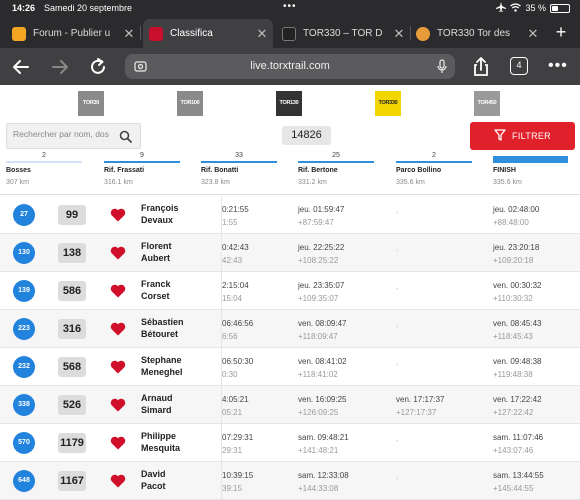 Image resolution: width=580 pixels, height=500 pixels. What do you see at coordinates (74, 33) in the screenshot?
I see `tab-forum: Forum - Publier u ✕` at bounding box center [74, 33].